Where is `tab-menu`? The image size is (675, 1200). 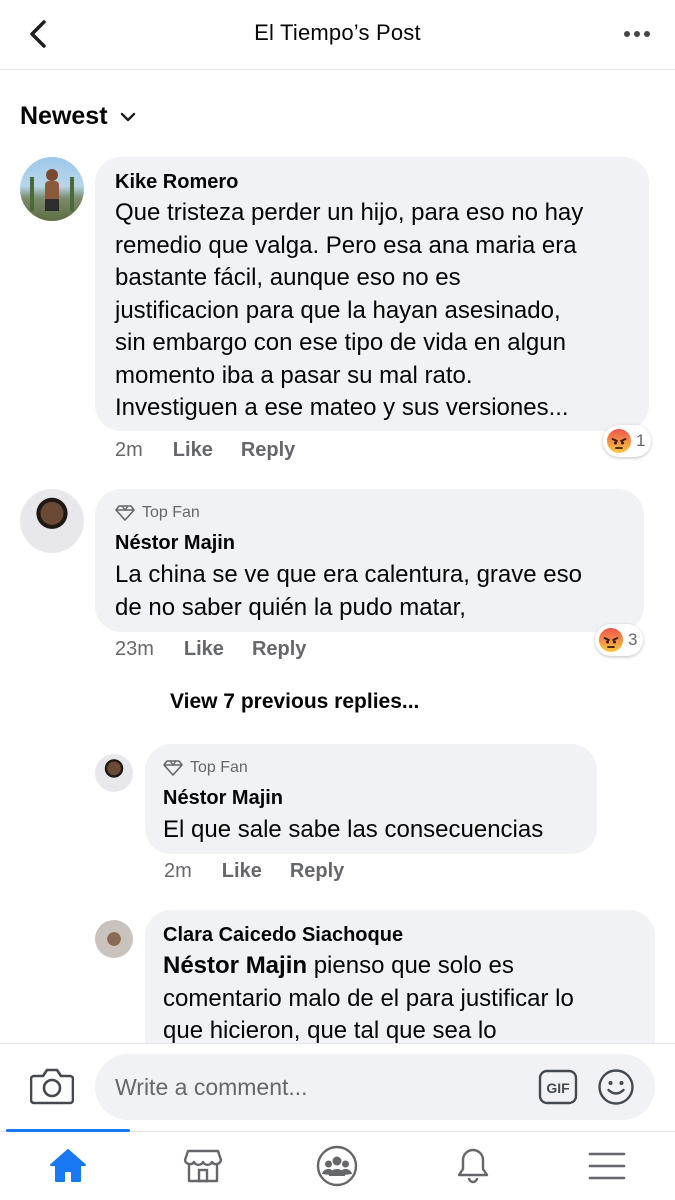
tab-menu is located at coordinates (607, 1166).